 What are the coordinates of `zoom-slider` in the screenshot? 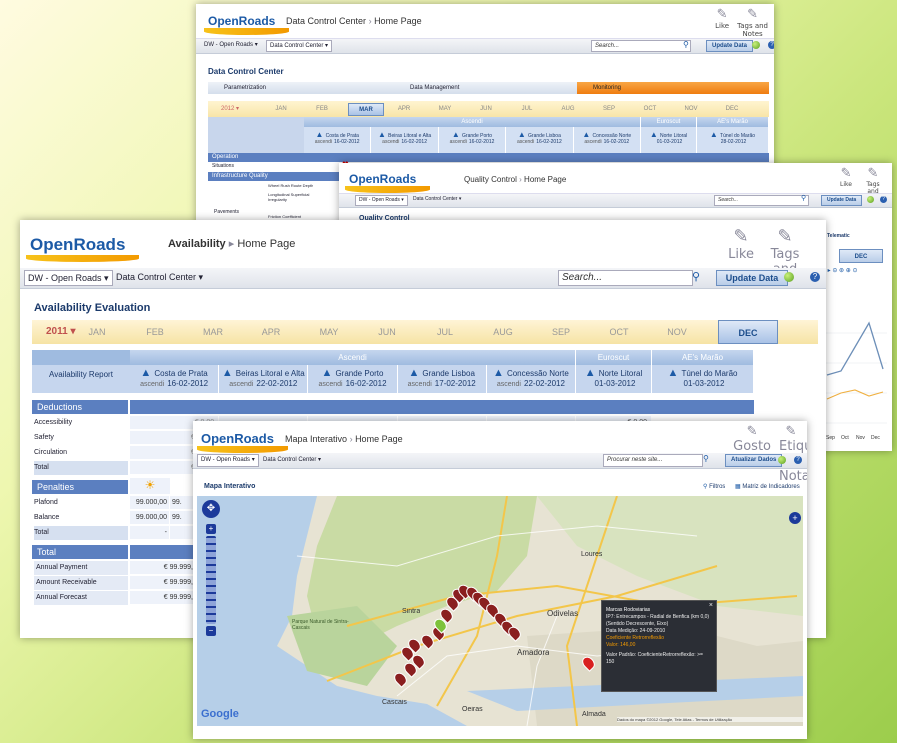 It's located at (211, 580).